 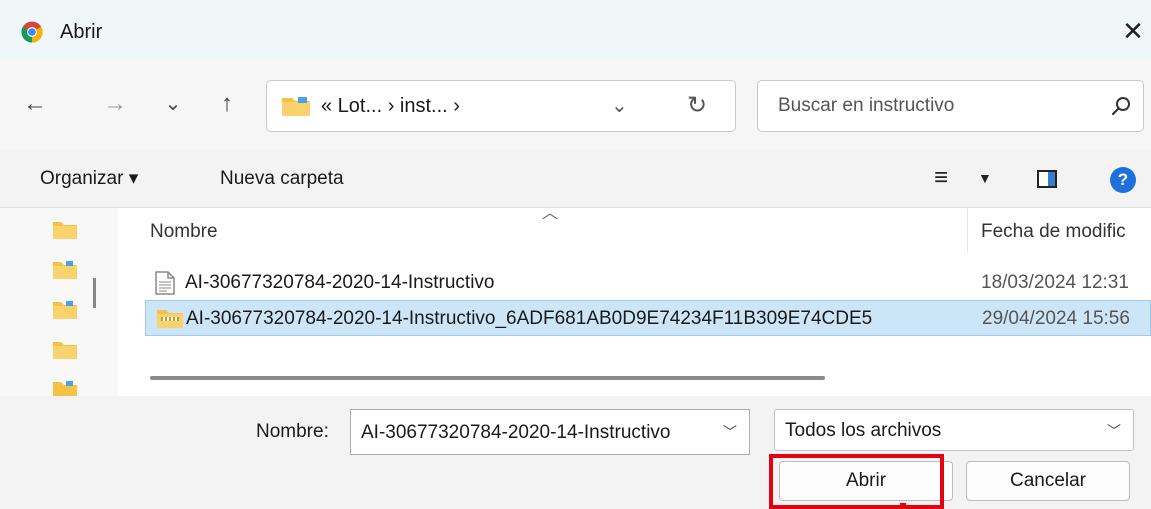 What do you see at coordinates (1055, 282) in the screenshot?
I see `file-date: 18/03/2024 12:31` at bounding box center [1055, 282].